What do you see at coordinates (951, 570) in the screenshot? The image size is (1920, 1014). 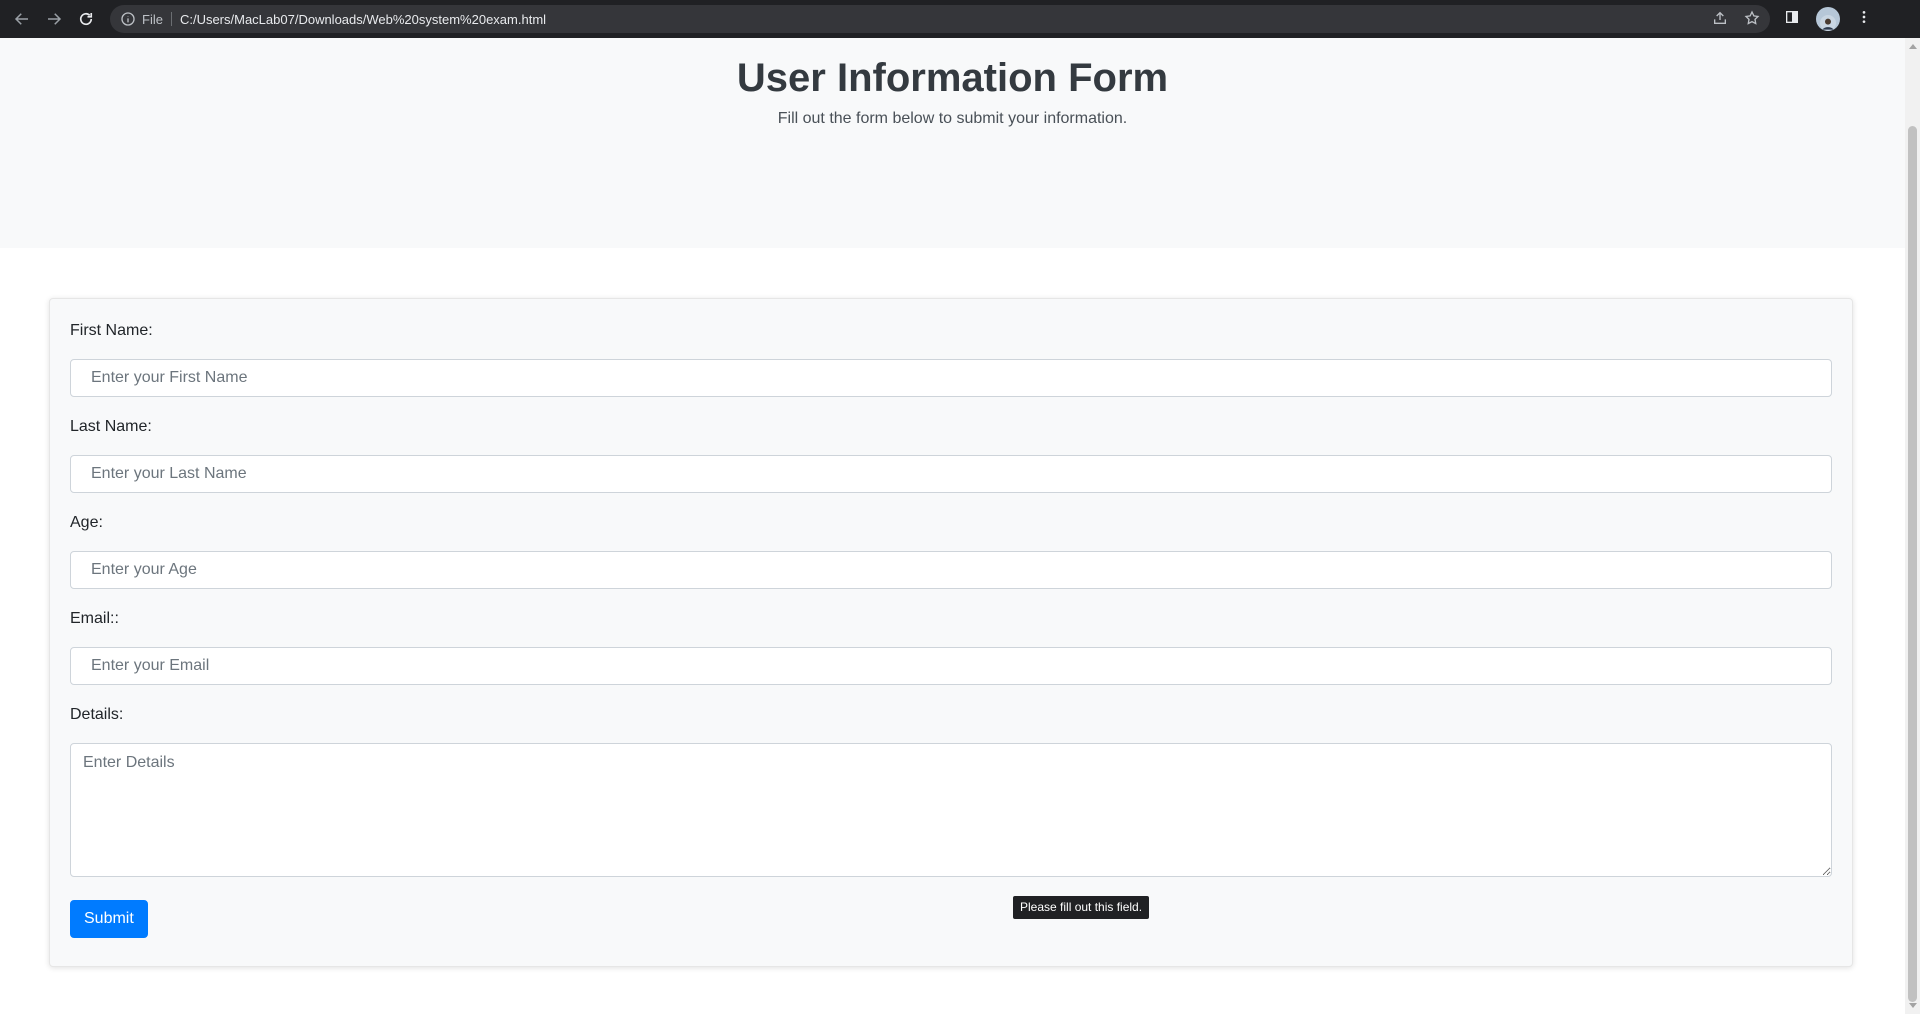 I see `age-input` at bounding box center [951, 570].